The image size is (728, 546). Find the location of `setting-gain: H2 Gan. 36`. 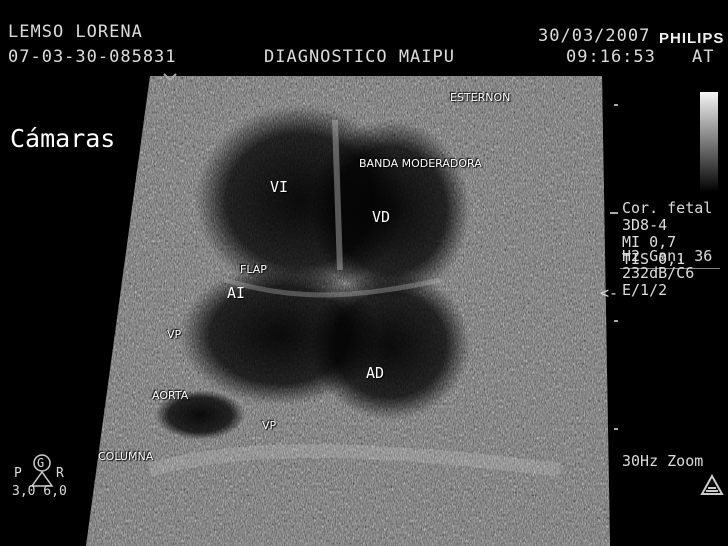

setting-gain: H2 Gan. 36 is located at coordinates (667, 256).